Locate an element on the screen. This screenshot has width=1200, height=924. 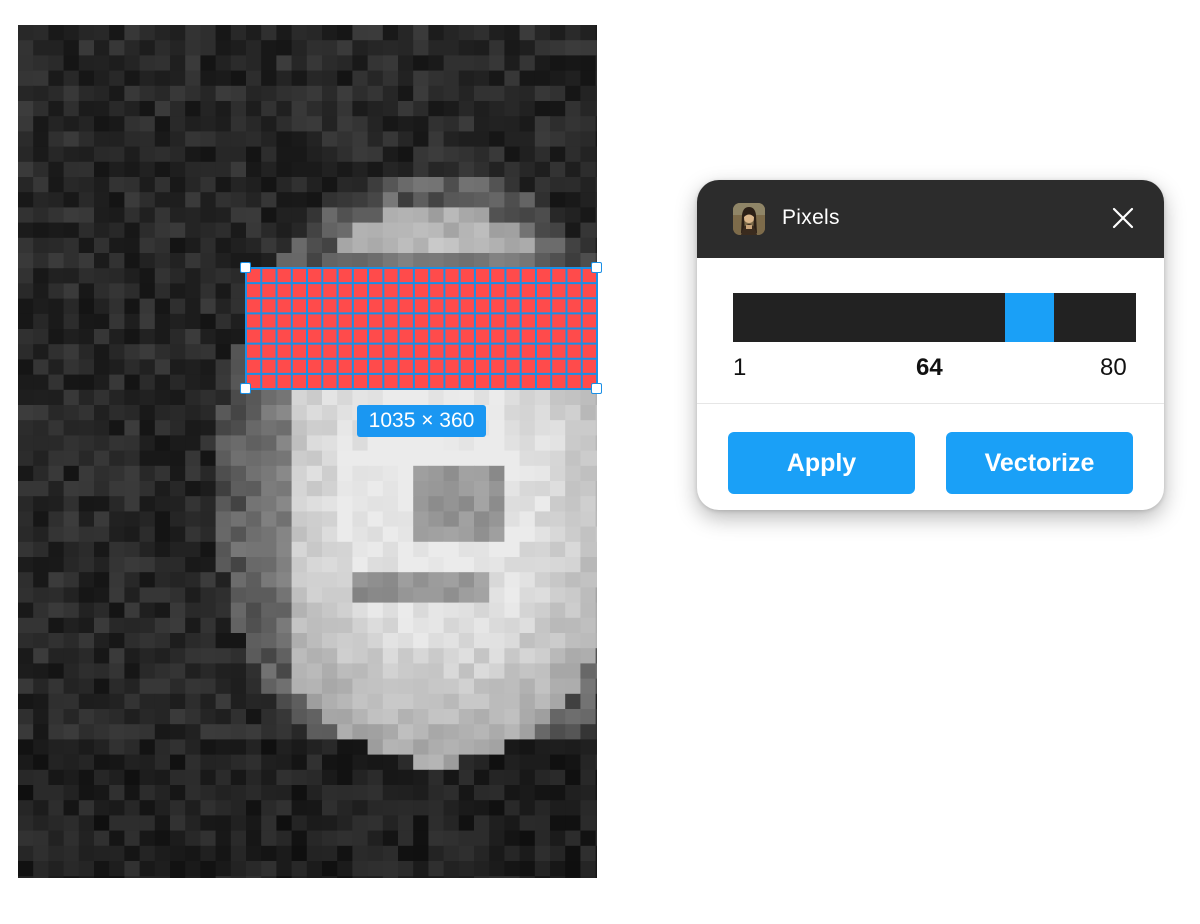
close-icon is located at coordinates (1123, 218).